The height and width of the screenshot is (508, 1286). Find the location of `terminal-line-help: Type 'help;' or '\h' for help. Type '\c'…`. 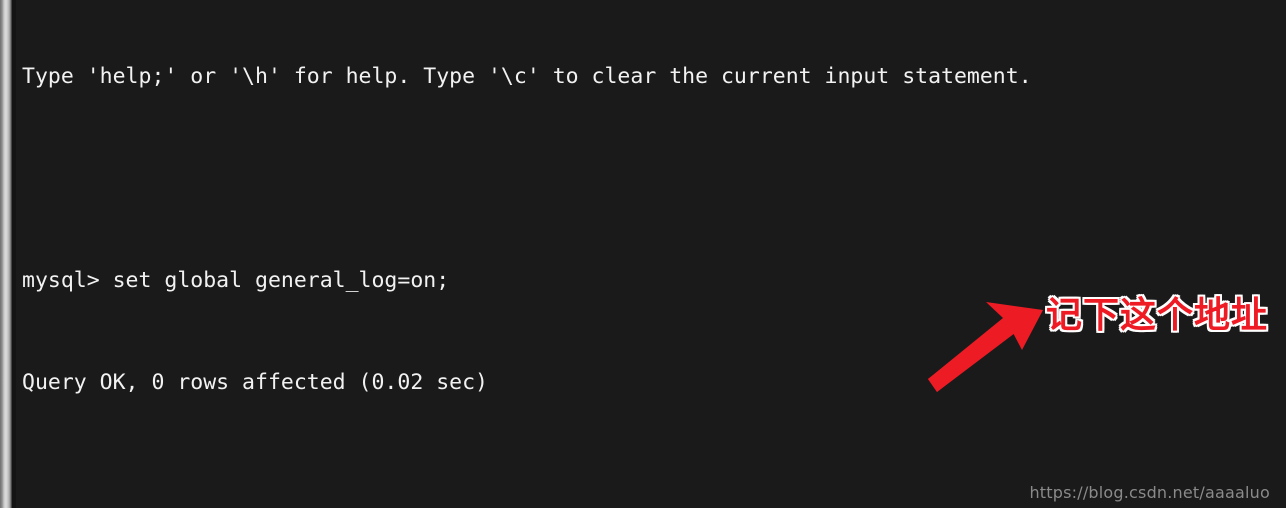

terminal-line-help: Type 'help;' or '\h' for help. Type '\c'… is located at coordinates (527, 76).